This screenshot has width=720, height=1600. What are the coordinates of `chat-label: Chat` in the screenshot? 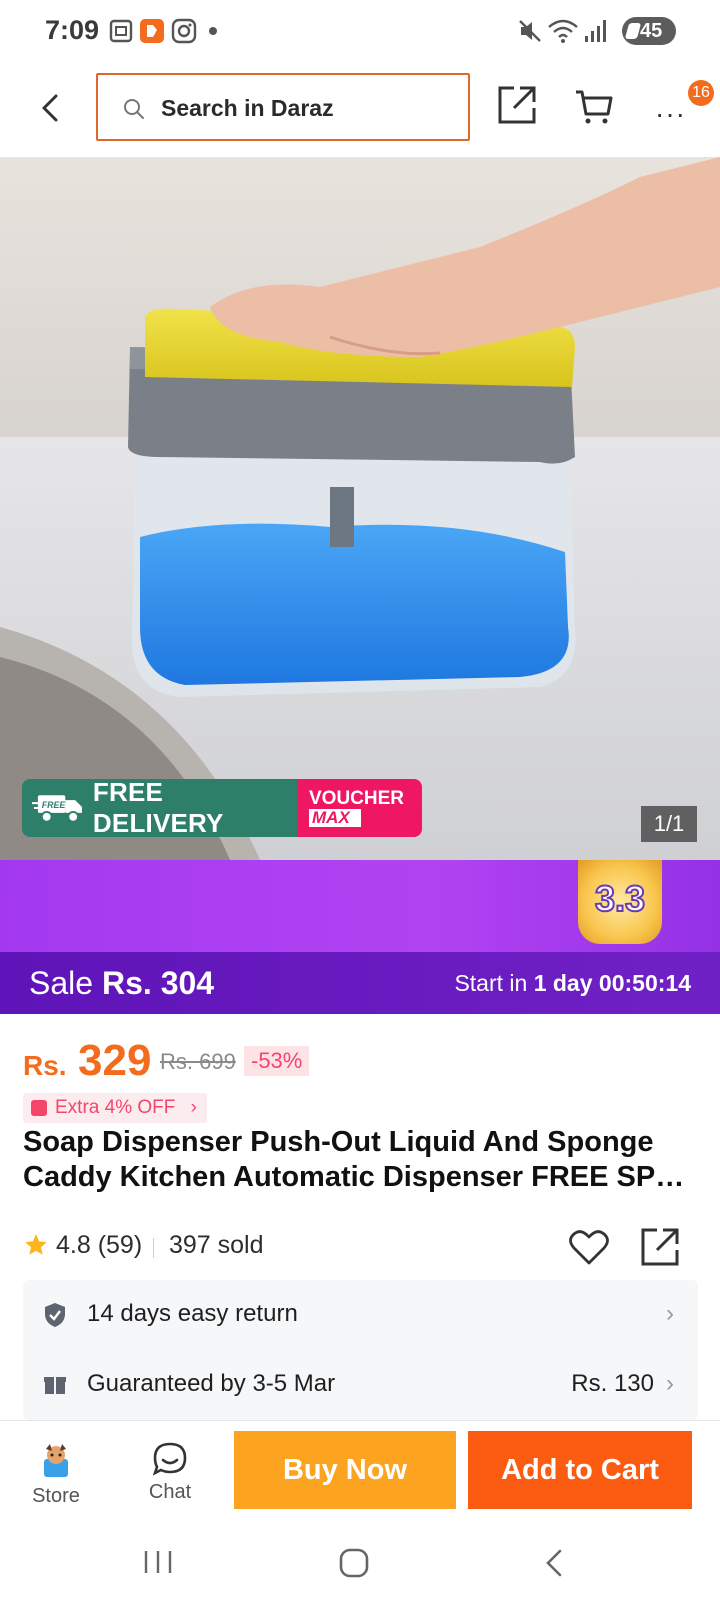 It's located at (170, 1492).